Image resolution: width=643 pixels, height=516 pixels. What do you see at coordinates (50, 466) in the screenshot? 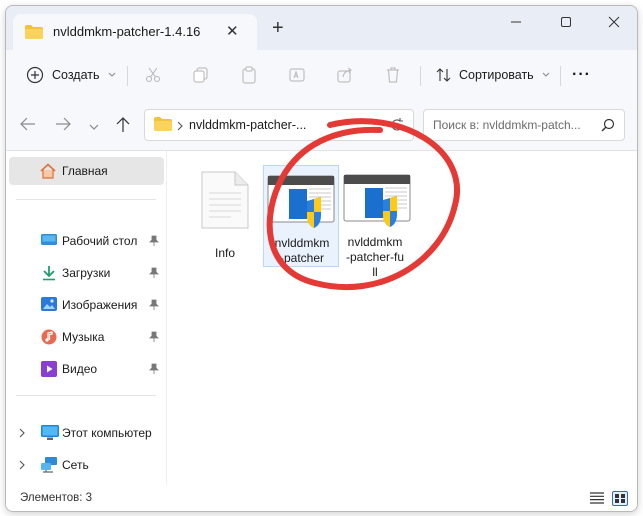
I see `network-icon` at bounding box center [50, 466].